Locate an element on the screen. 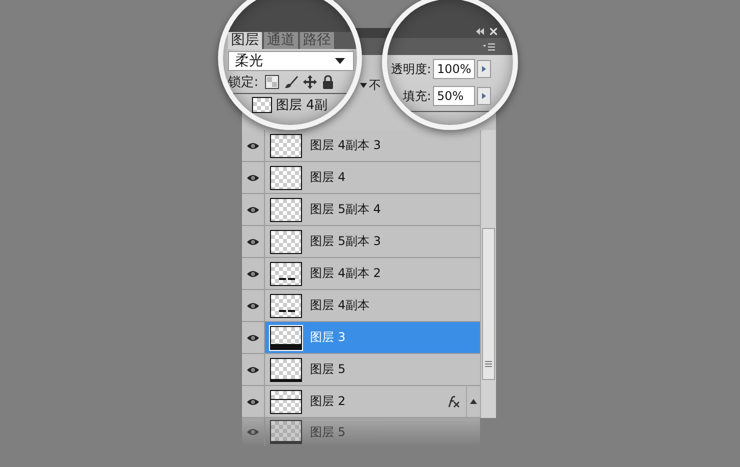 The width and height of the screenshot is (740, 467). scroll-thumb is located at coordinates (488, 304).